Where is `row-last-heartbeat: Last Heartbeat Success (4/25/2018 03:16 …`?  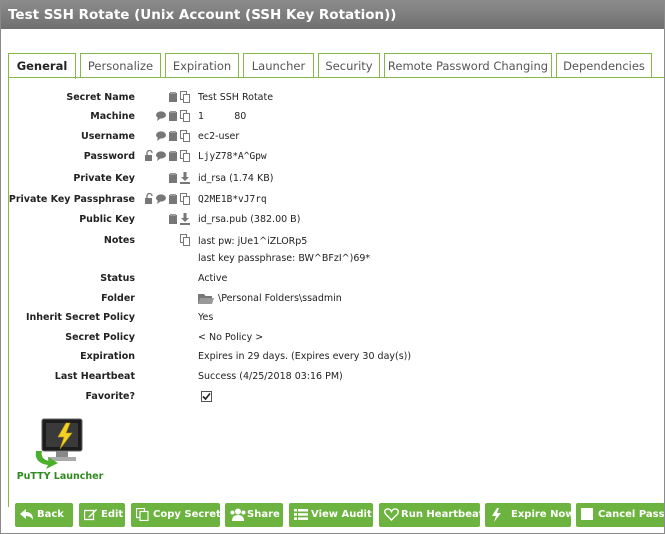
row-last-heartbeat: Last Heartbeat Success (4/25/2018 03:16 … is located at coordinates (332, 377).